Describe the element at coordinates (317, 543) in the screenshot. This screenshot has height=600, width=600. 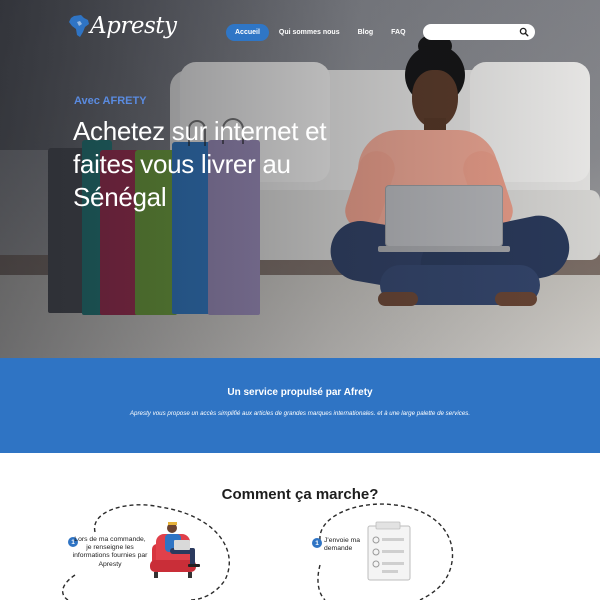
I see `step-number-badge: 1` at that location.